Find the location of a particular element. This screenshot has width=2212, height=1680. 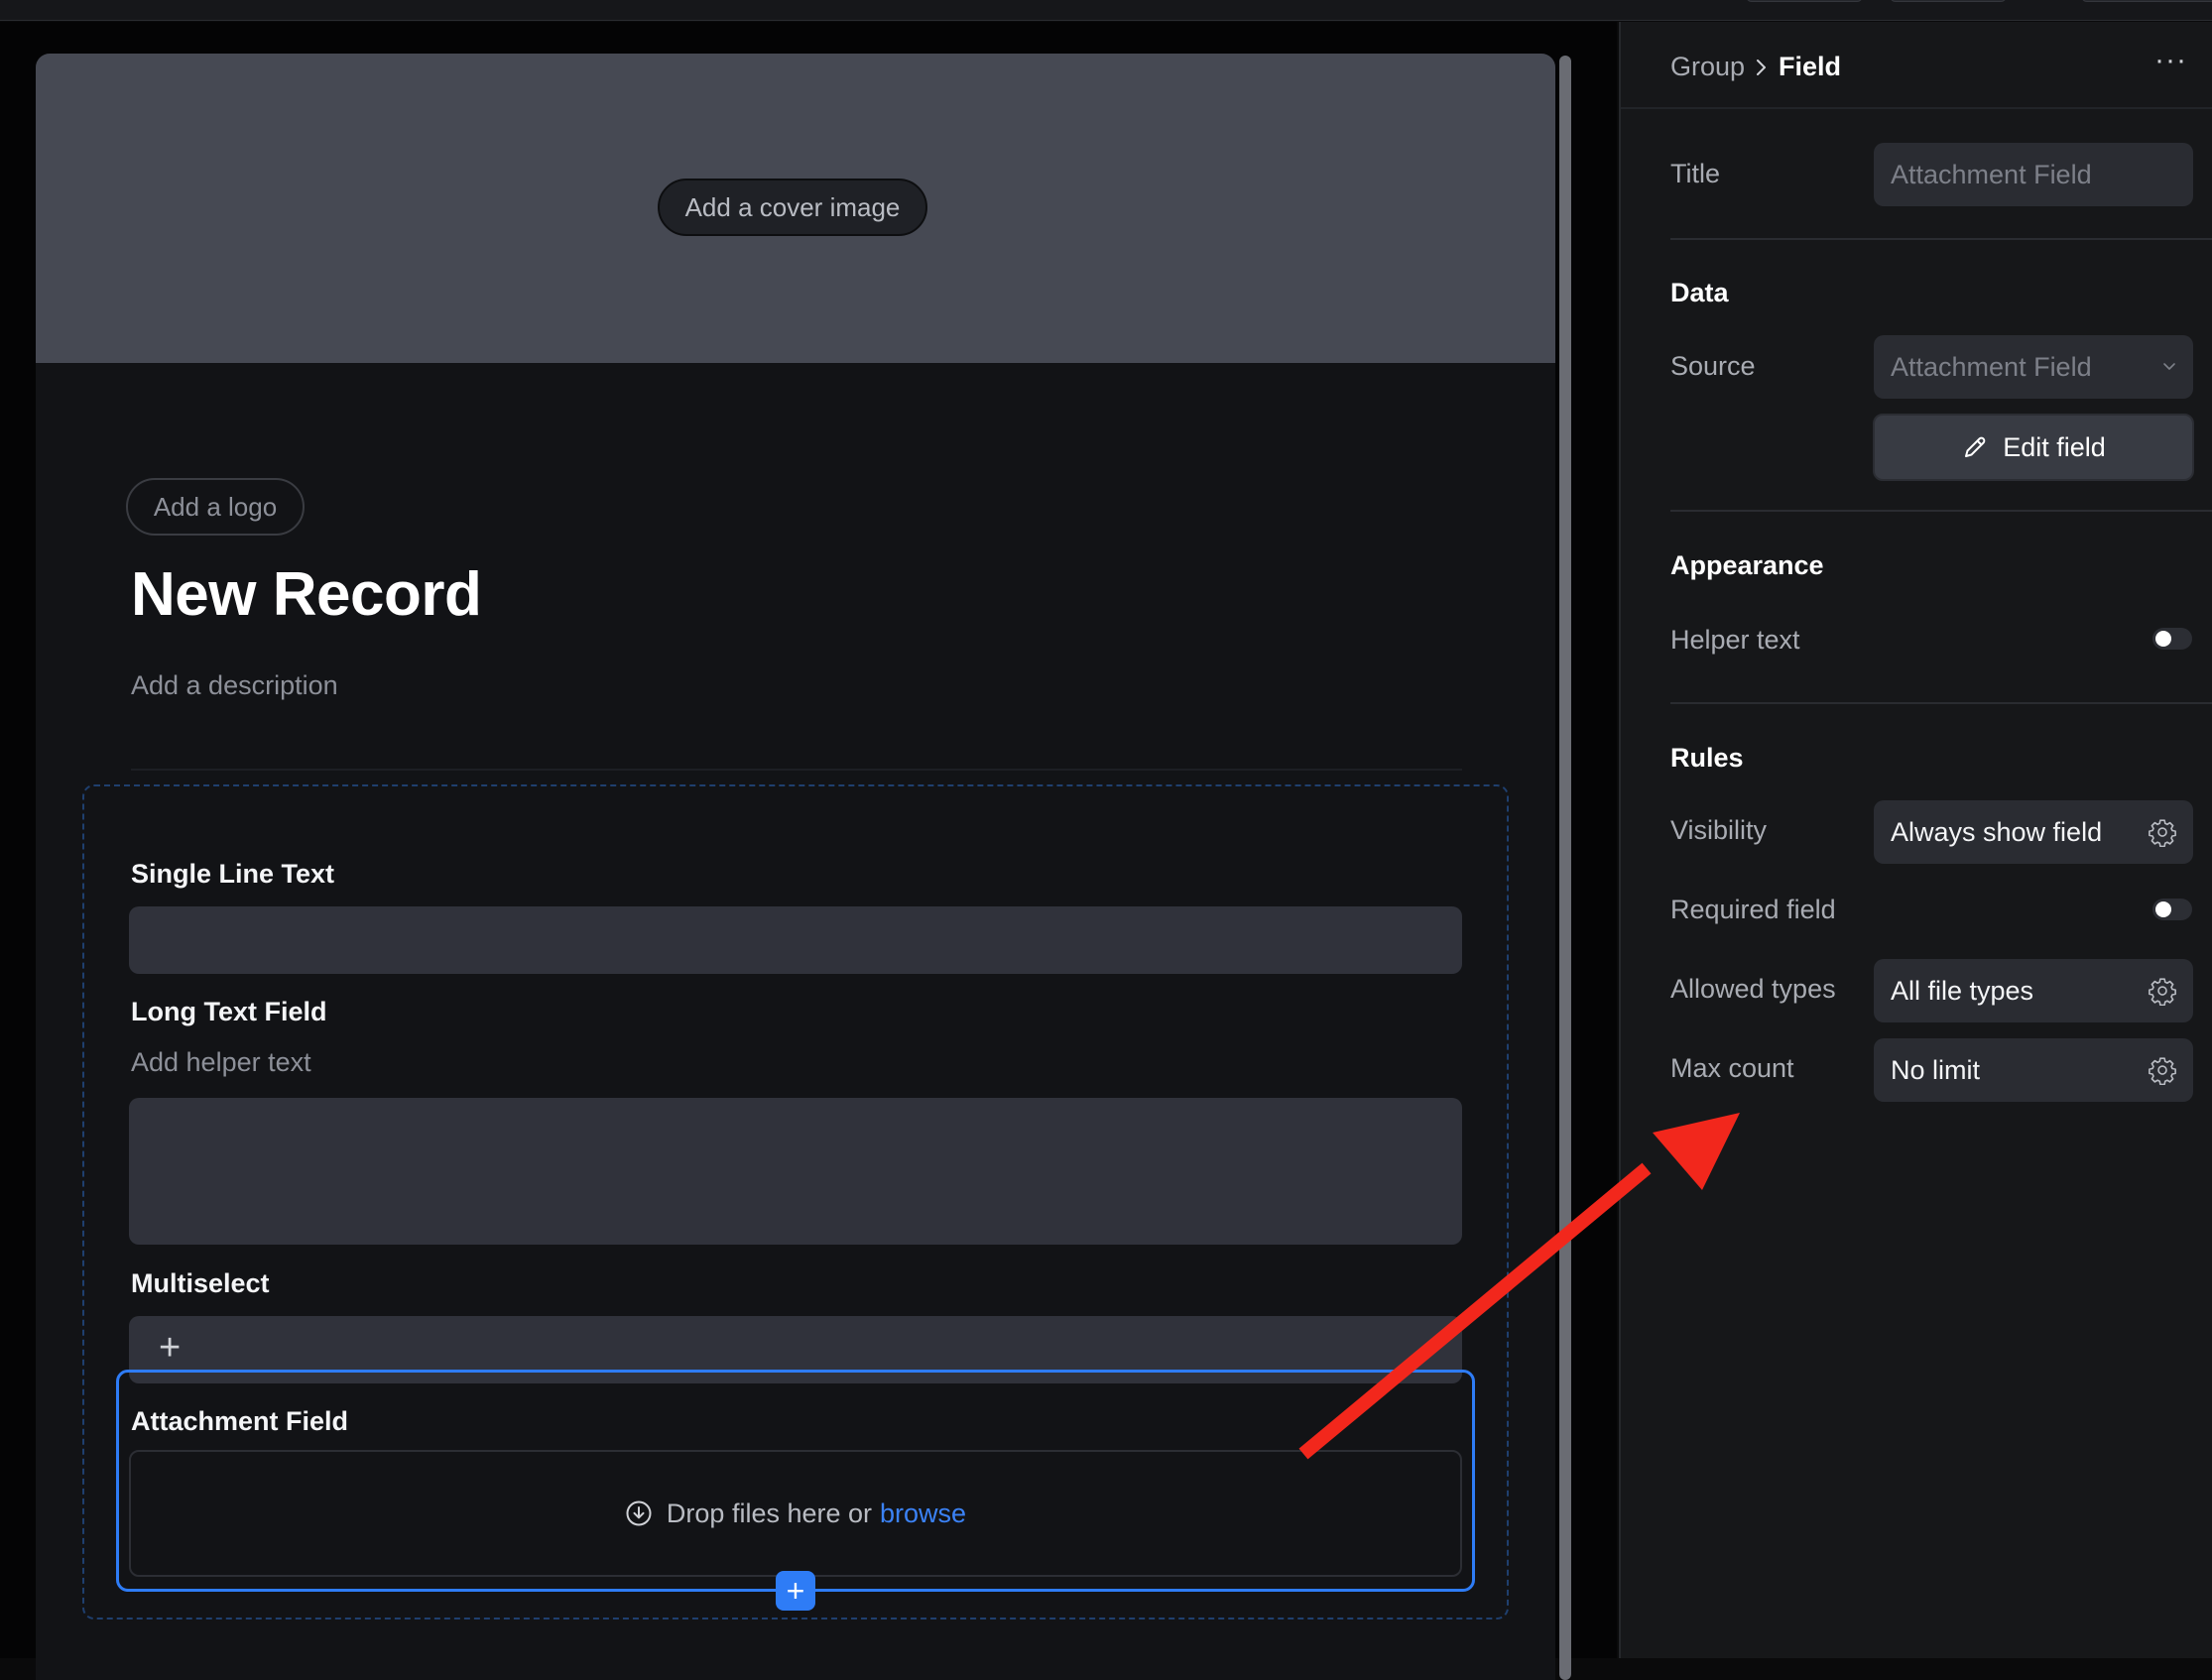

annotation-arrow-head is located at coordinates (1696, 1151).